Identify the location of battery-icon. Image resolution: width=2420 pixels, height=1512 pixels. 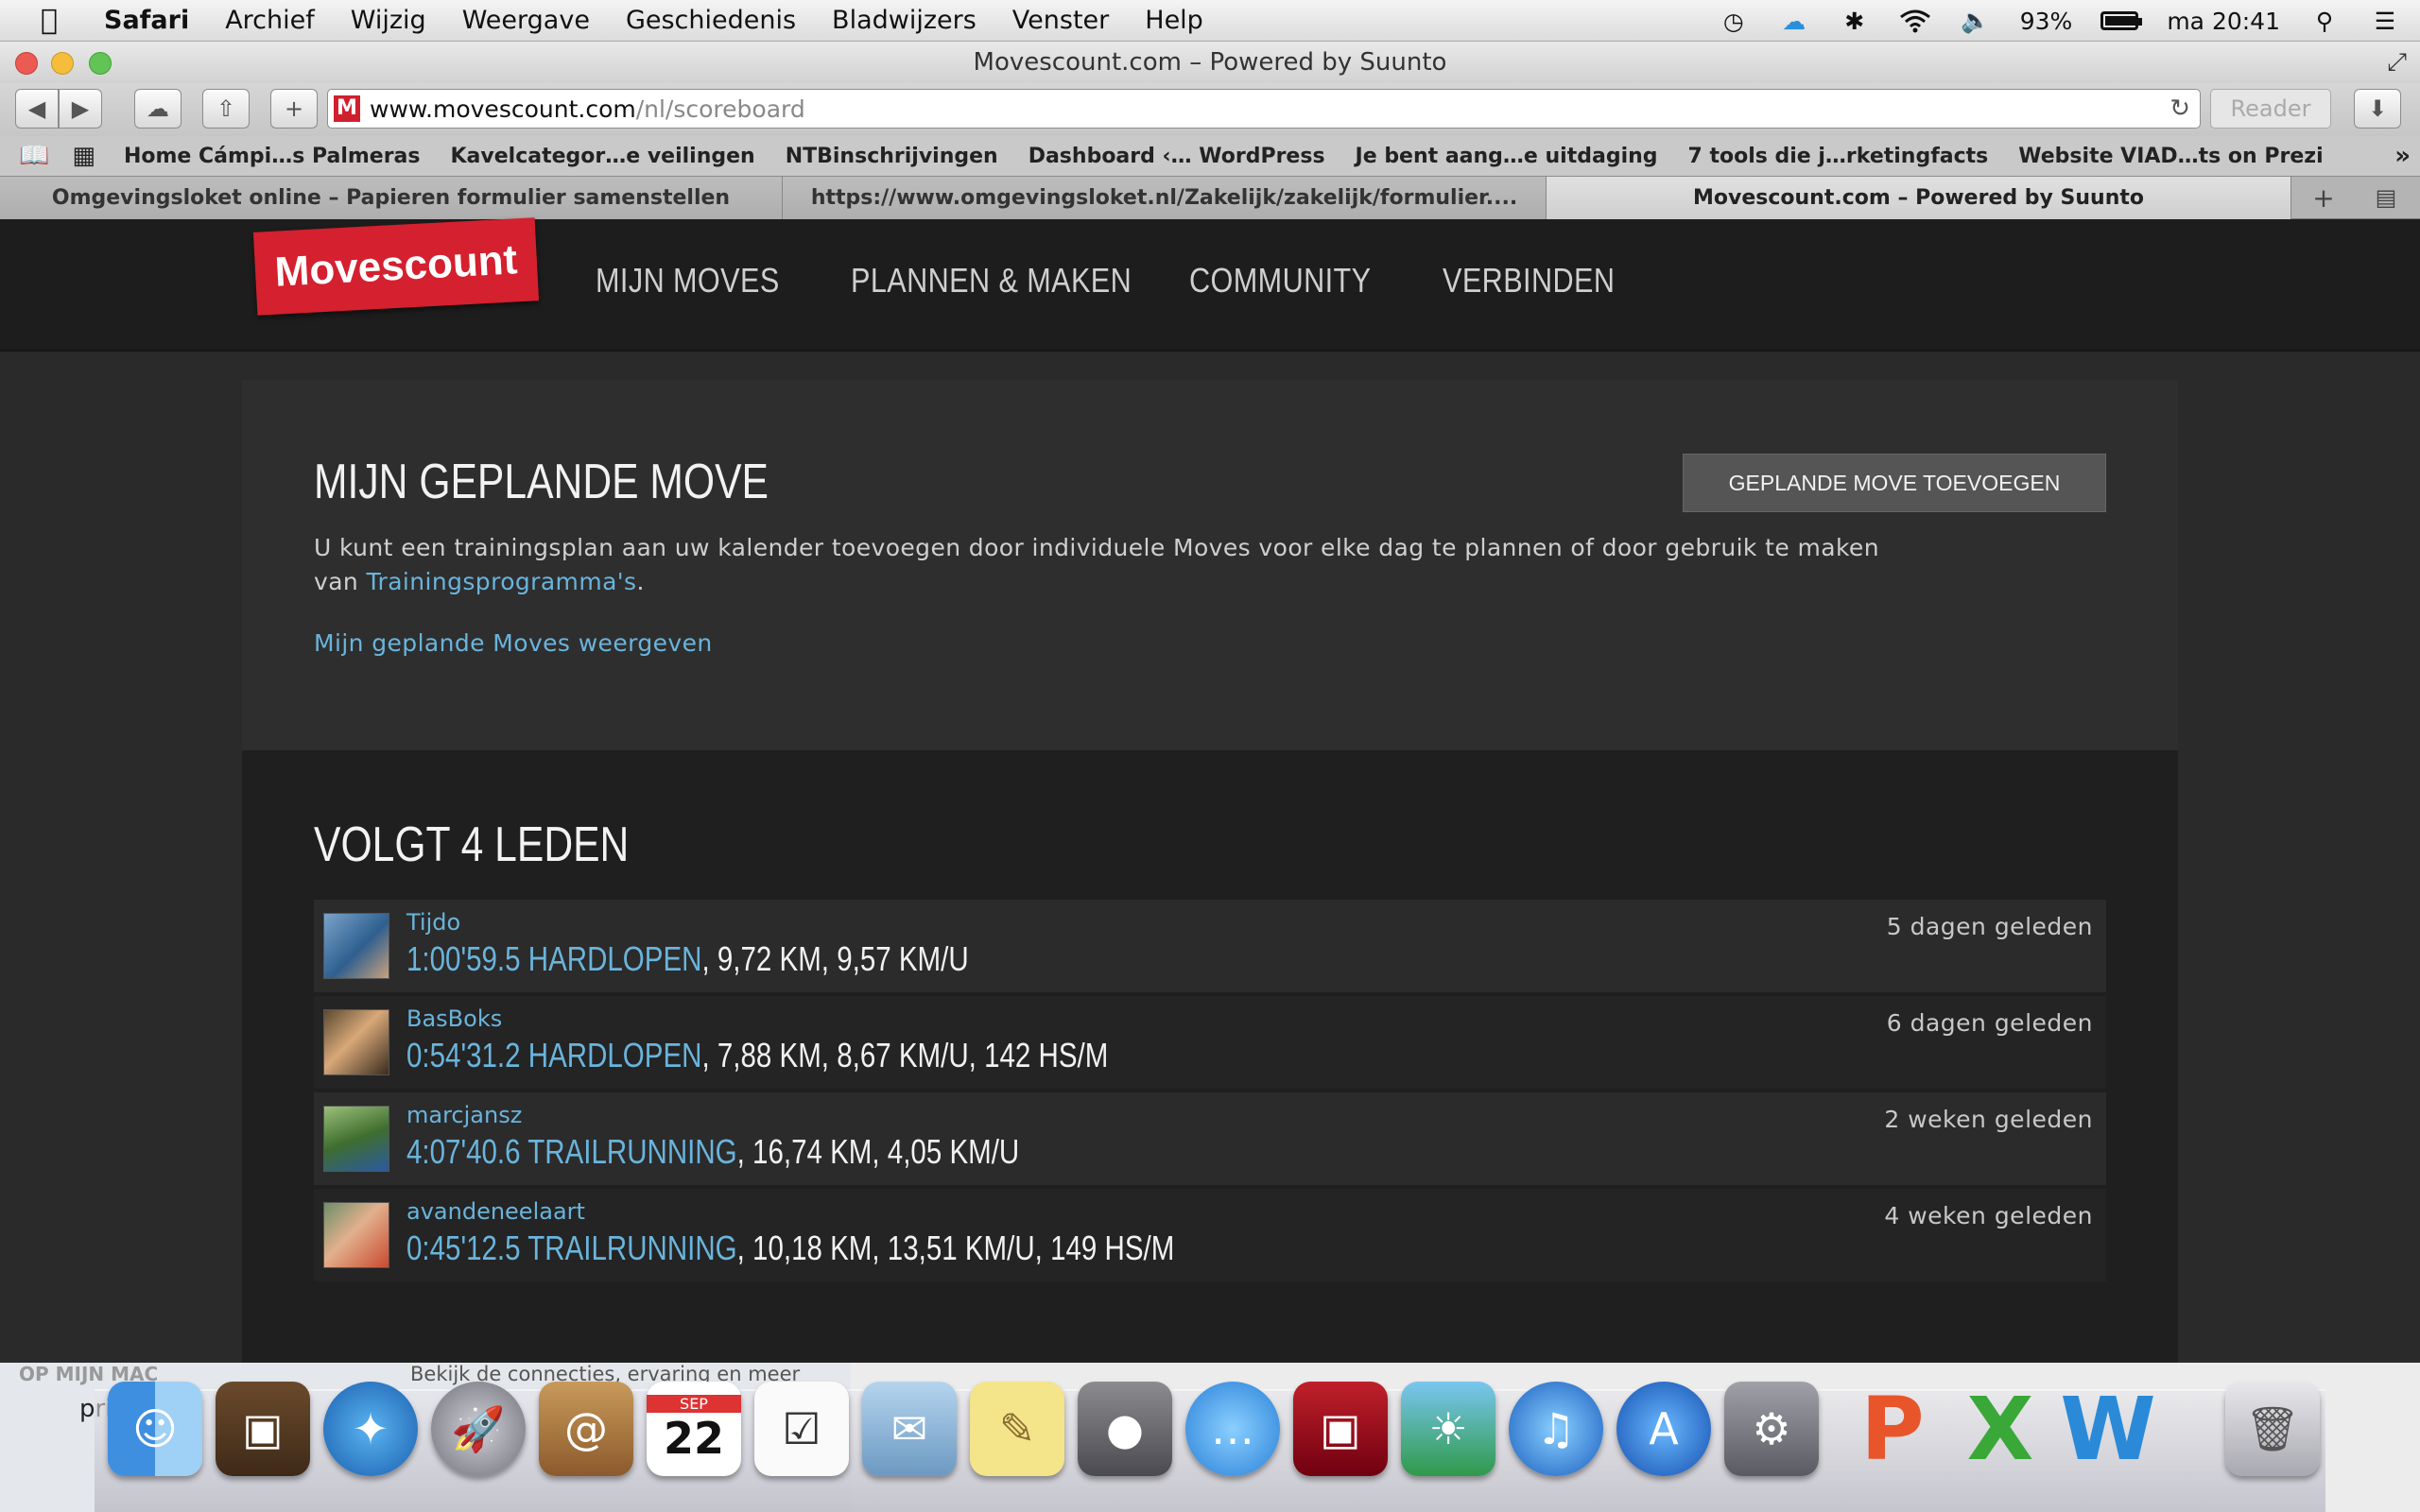
(2121, 20).